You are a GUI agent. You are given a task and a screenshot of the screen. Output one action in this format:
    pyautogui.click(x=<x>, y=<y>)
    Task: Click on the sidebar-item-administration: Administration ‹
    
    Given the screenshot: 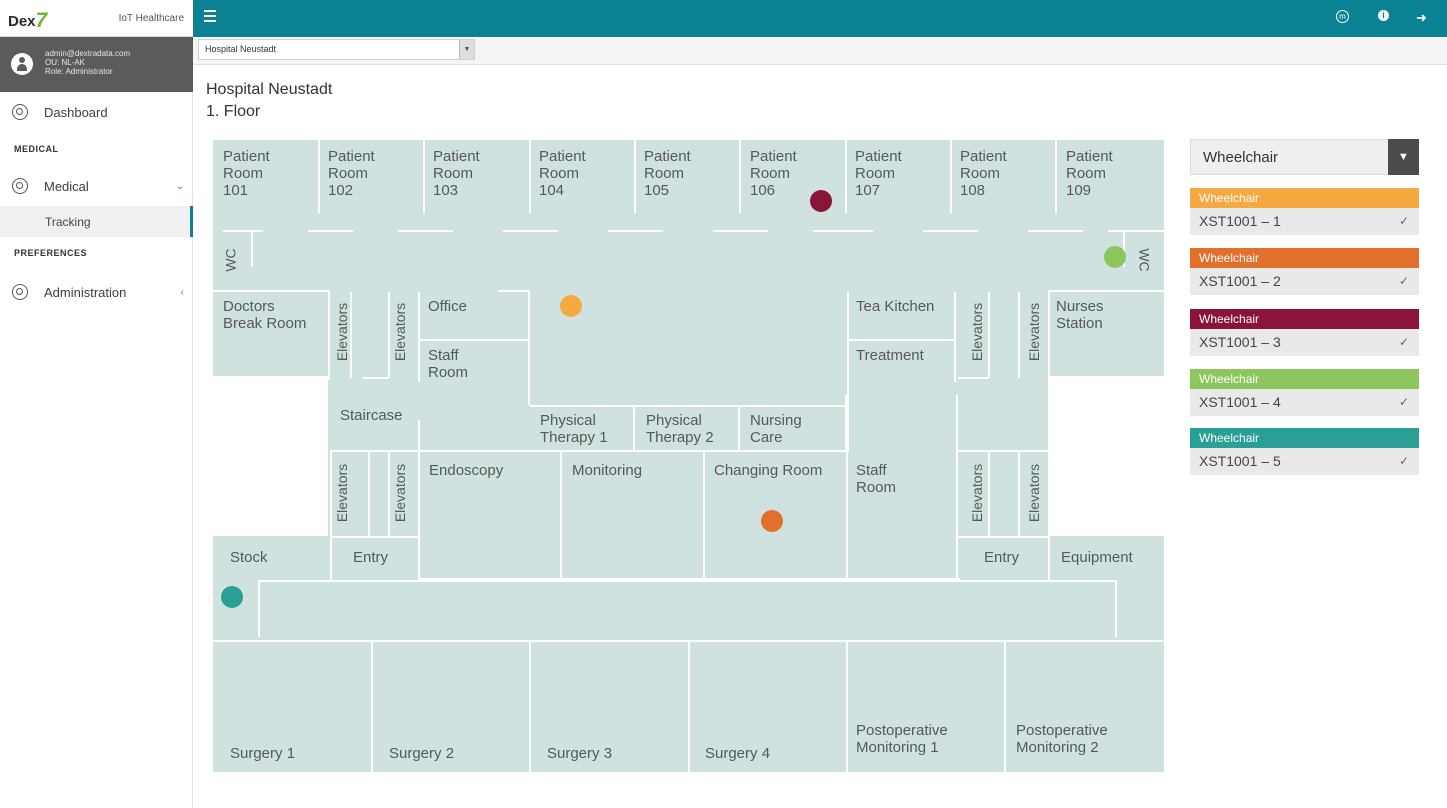 What is the action you would take?
    pyautogui.click(x=96, y=293)
    